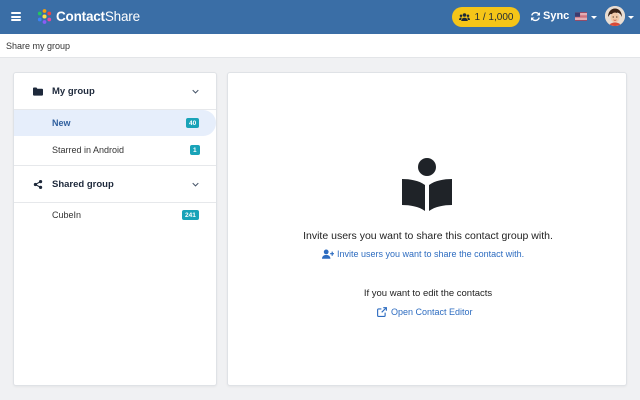 Image resolution: width=640 pixels, height=400 pixels. I want to click on users-icon, so click(464, 17).